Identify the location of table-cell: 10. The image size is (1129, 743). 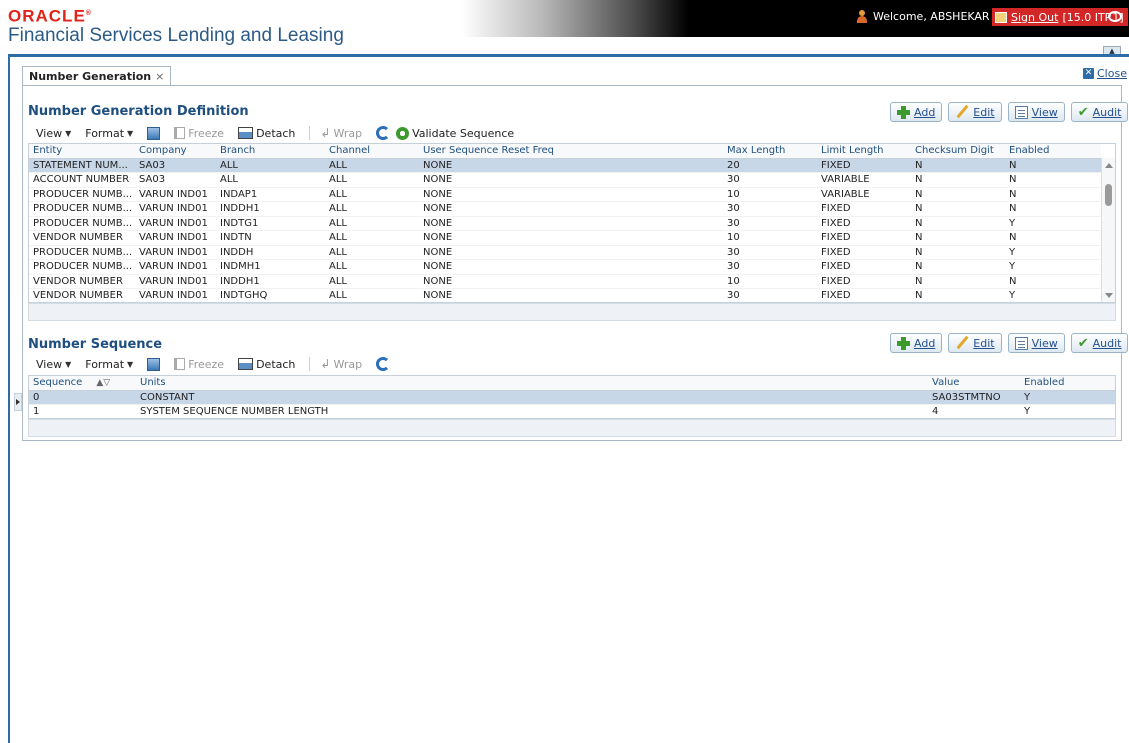
(770, 238).